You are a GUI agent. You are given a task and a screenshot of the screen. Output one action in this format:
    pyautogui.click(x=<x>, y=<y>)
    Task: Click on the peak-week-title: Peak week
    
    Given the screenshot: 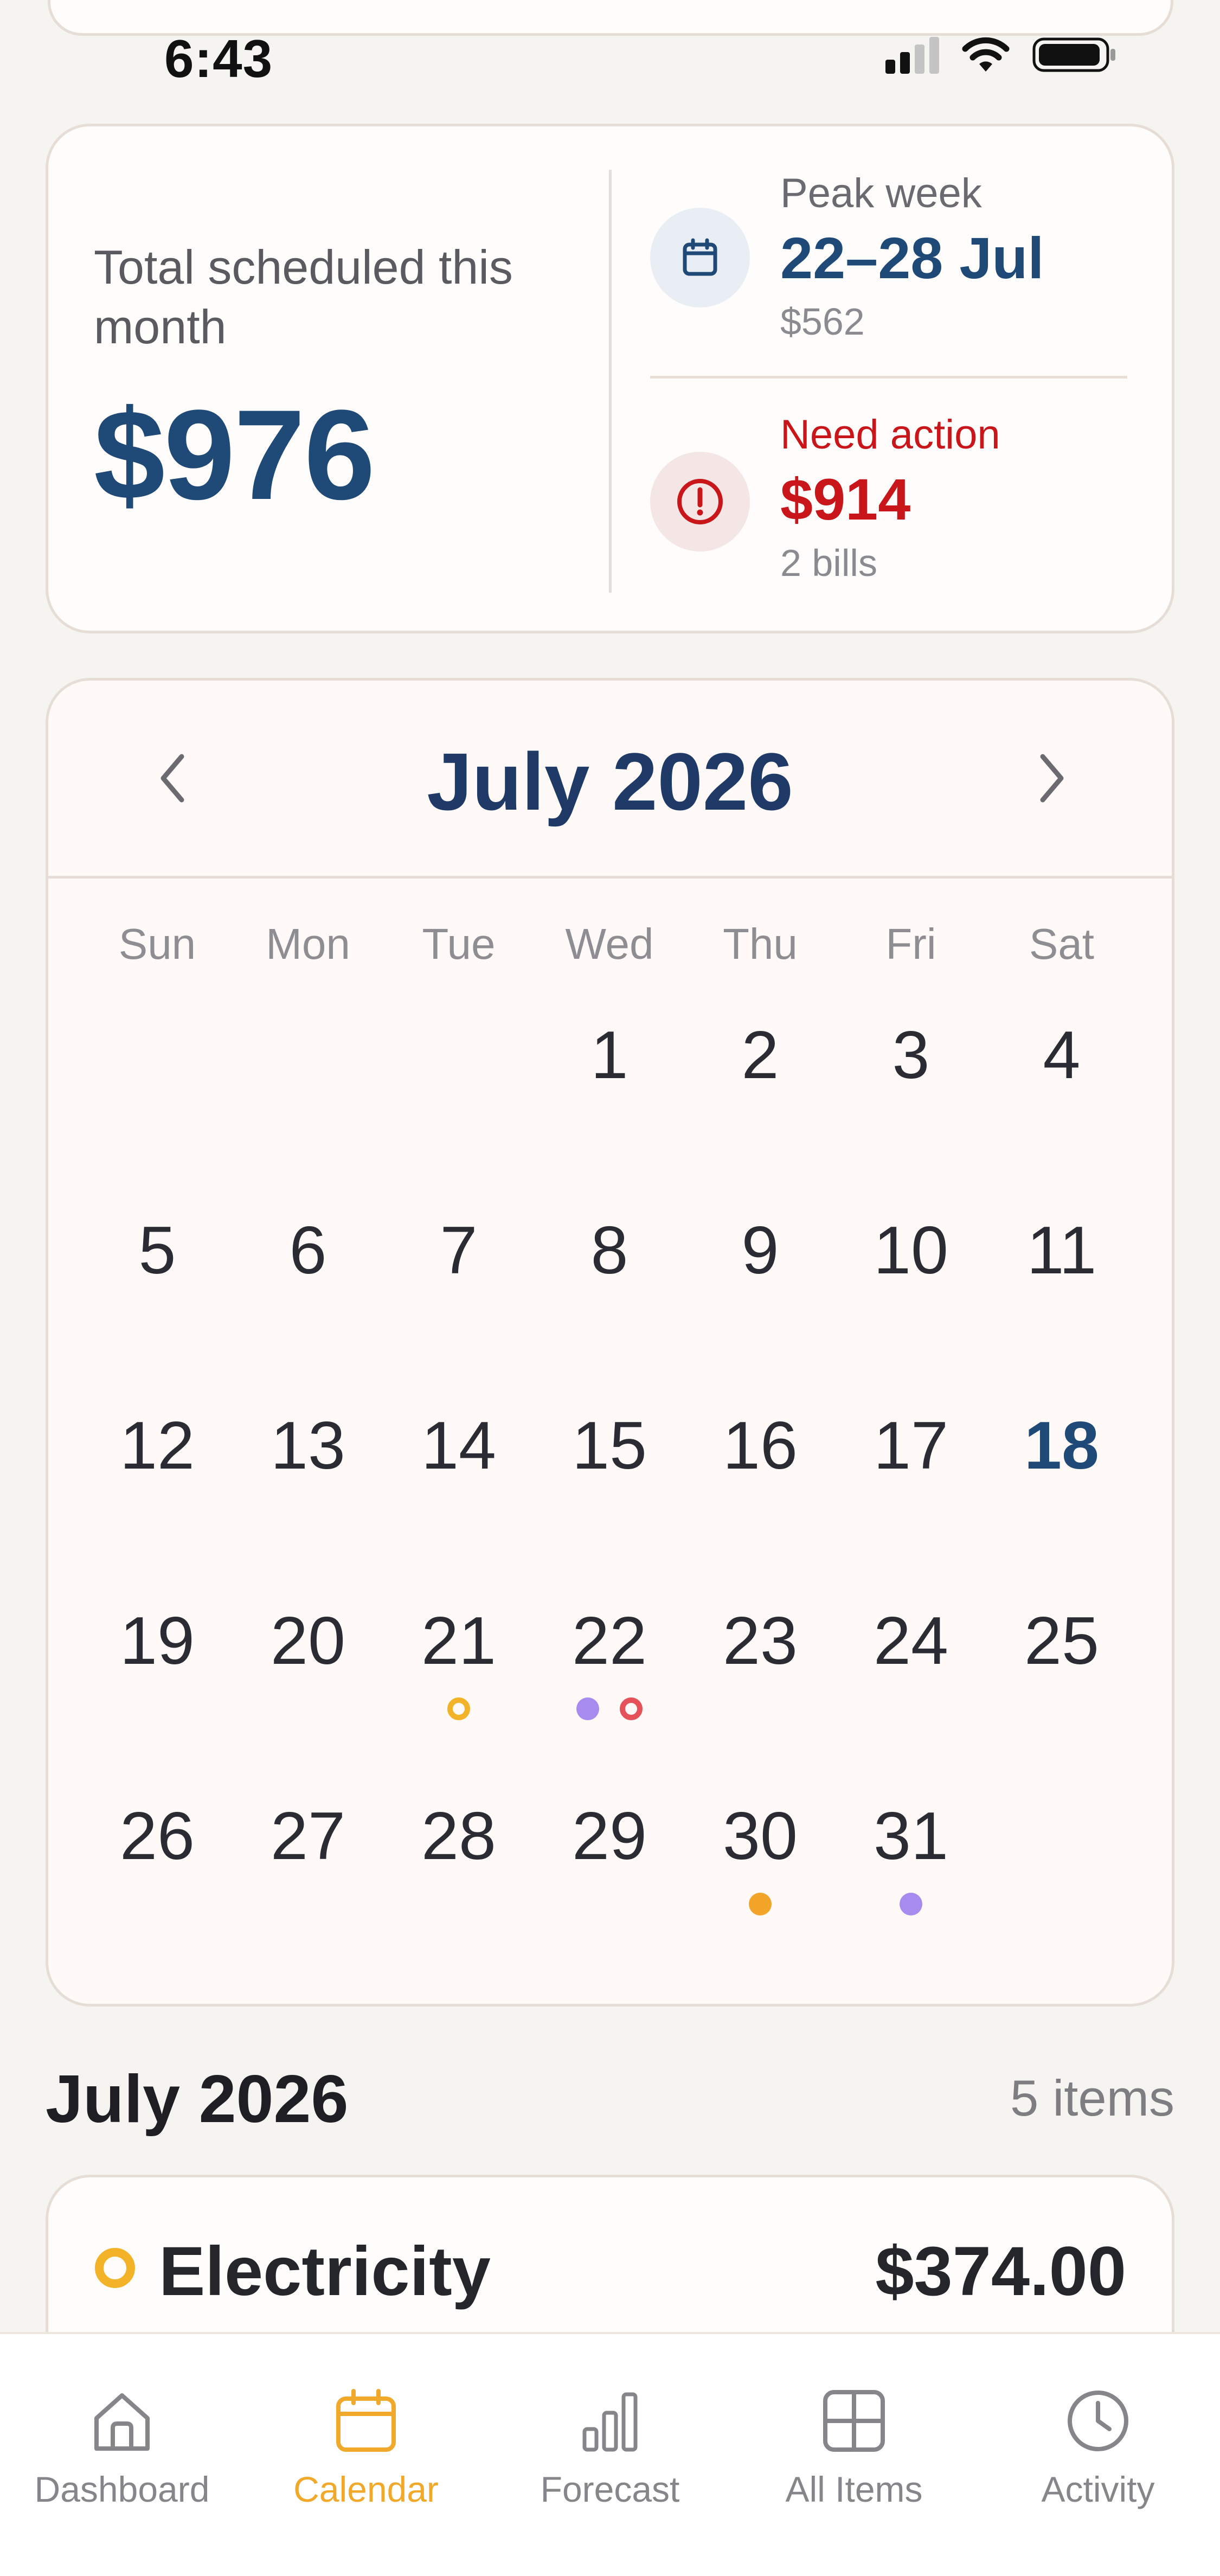 What is the action you would take?
    pyautogui.click(x=881, y=193)
    